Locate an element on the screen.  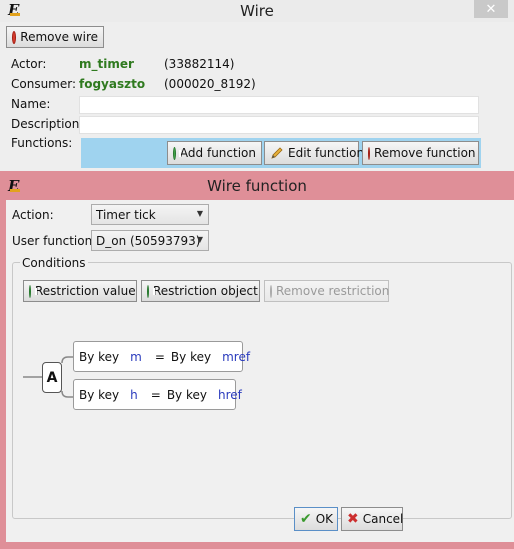
add-function-button: Add function is located at coordinates (214, 153).